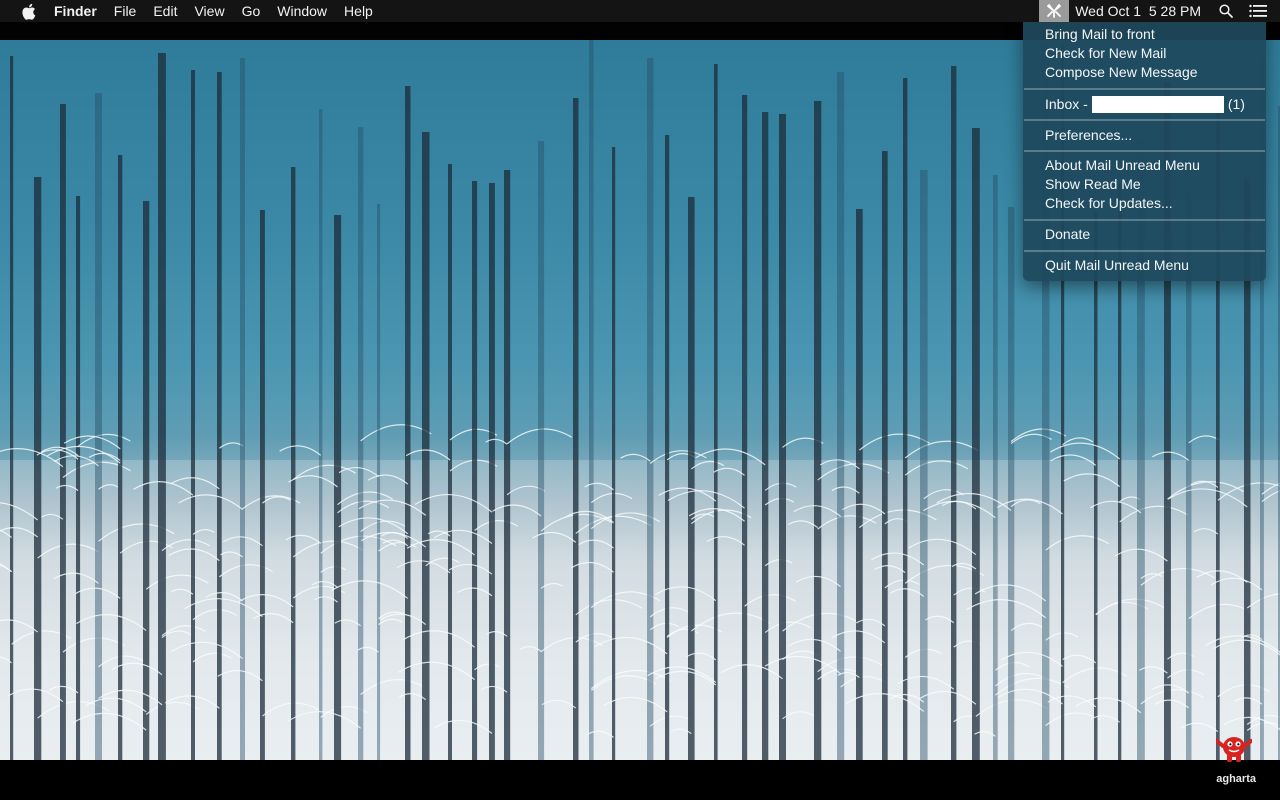  What do you see at coordinates (1122, 165) in the screenshot?
I see `menu-item-about: About Mail Unread Menu` at bounding box center [1122, 165].